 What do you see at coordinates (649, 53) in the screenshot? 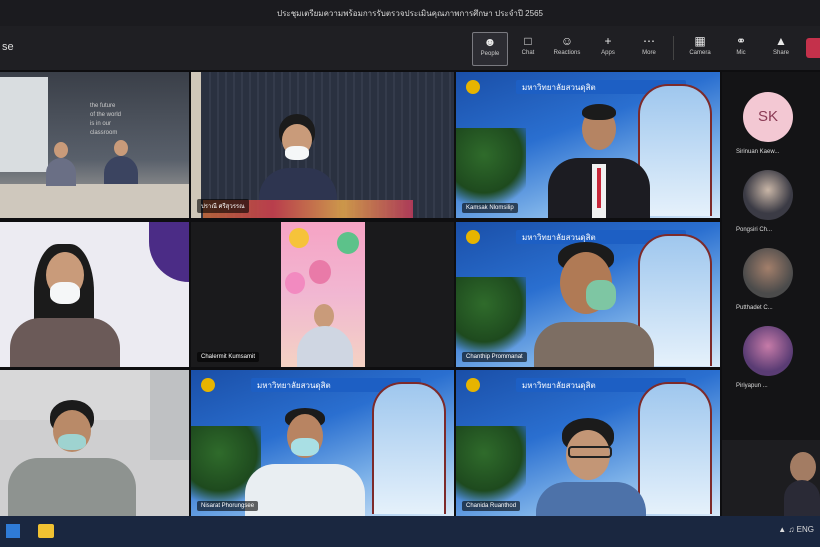
I see `more-label: More` at bounding box center [649, 53].